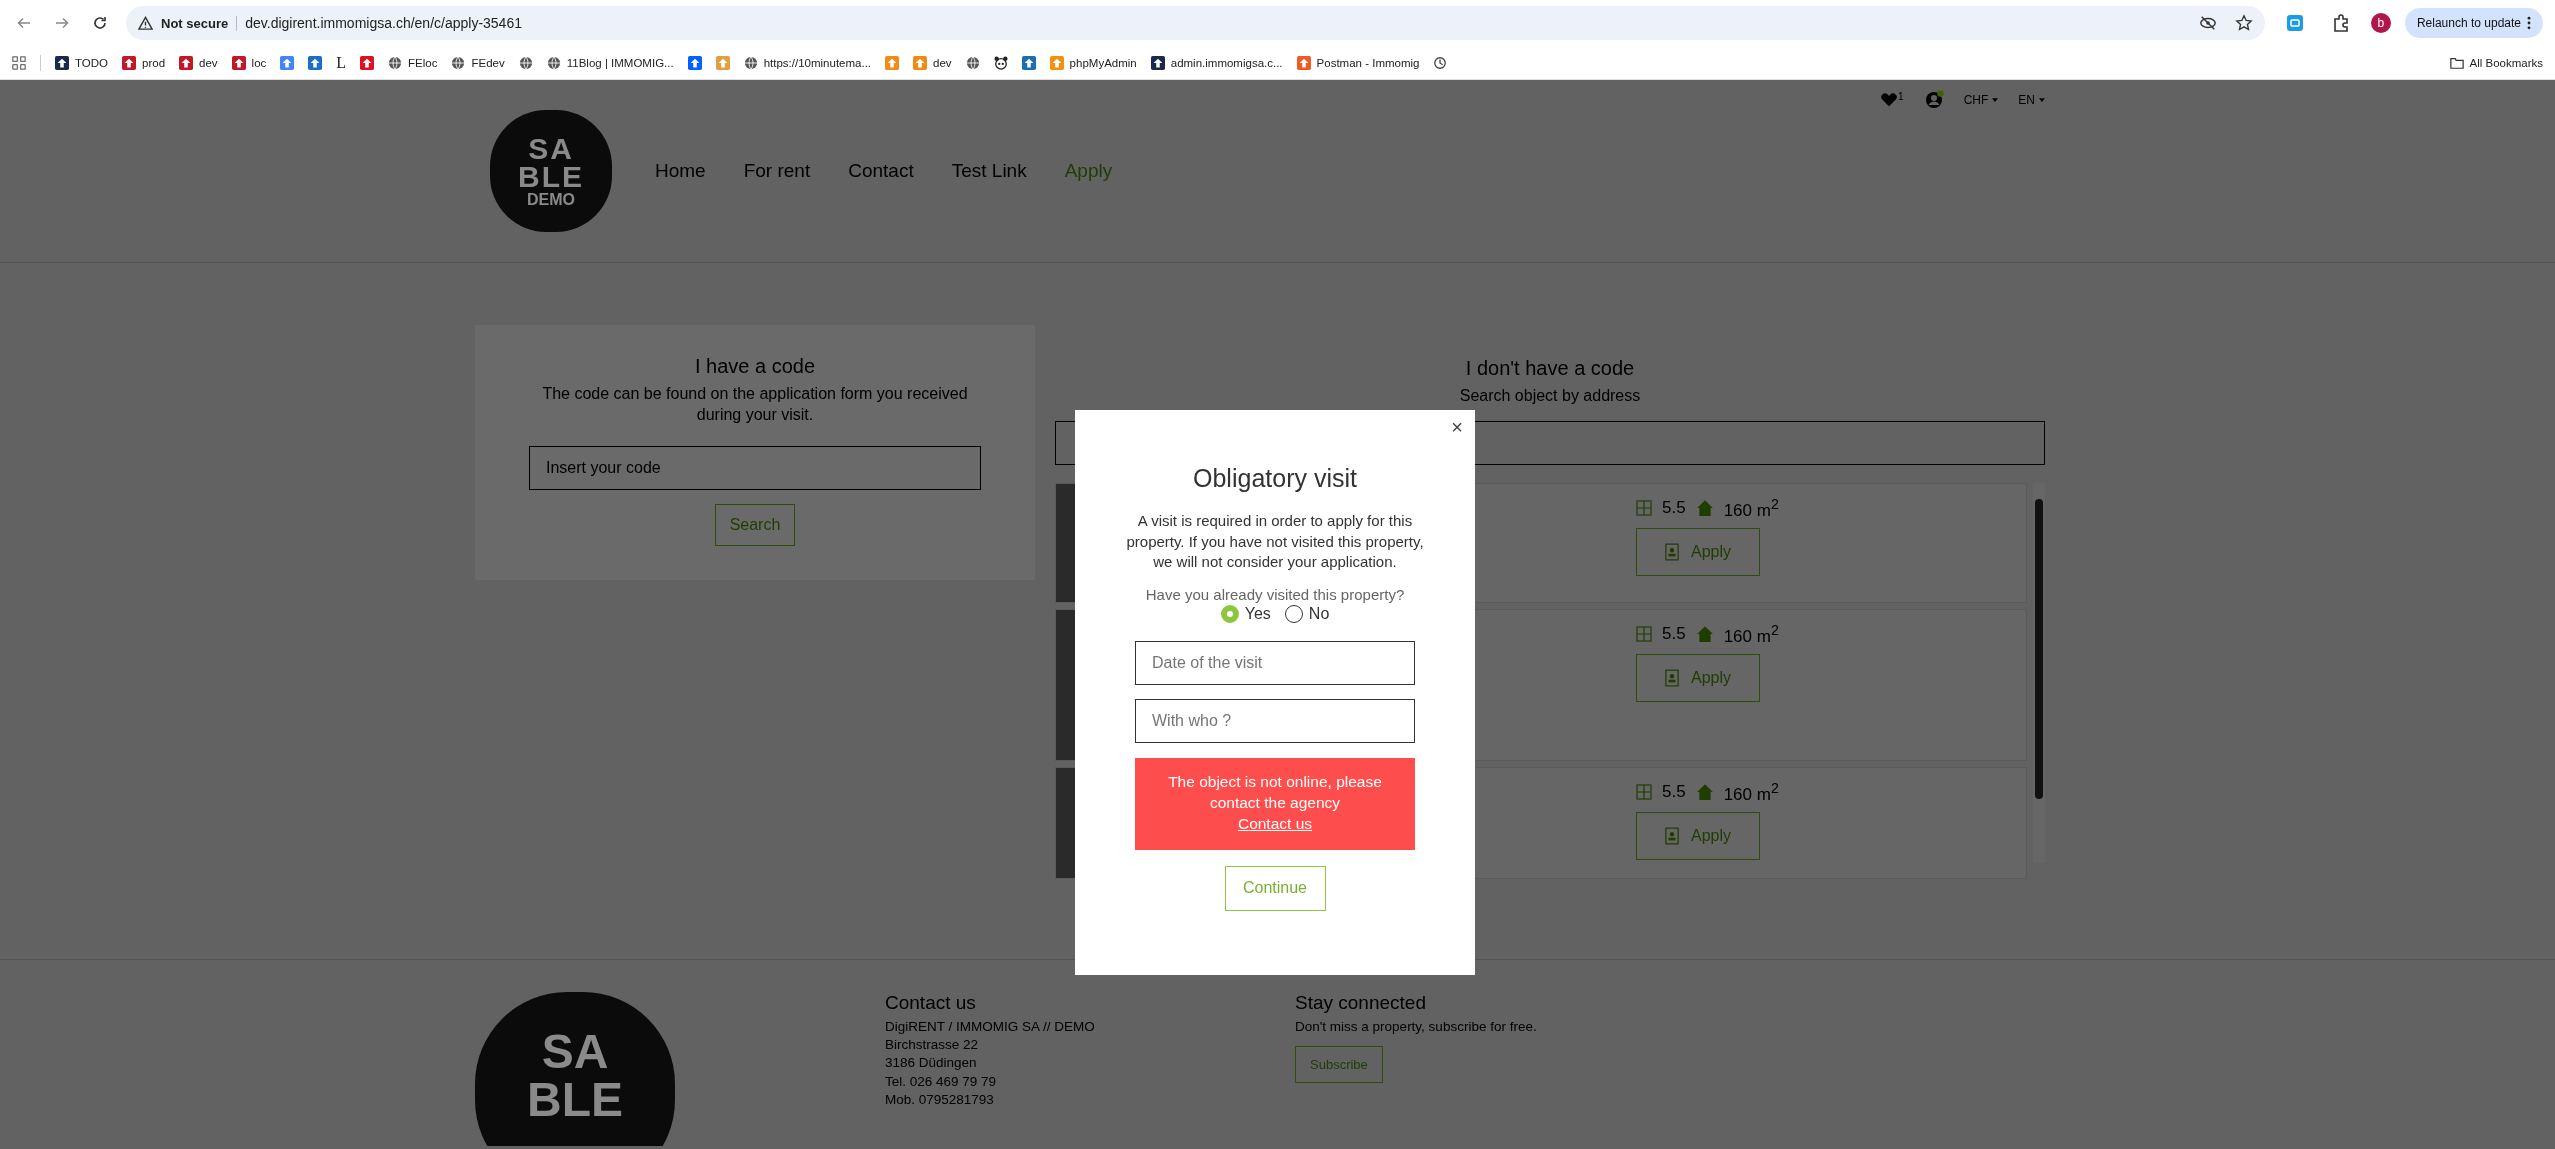  Describe the element at coordinates (1550, 396) in the screenshot. I see `search-subtitle: Search object by address` at that location.